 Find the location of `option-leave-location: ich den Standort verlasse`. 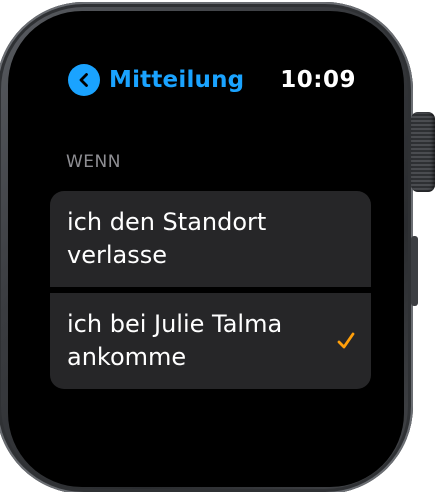

option-leave-location: ich den Standort verlasse is located at coordinates (210, 239).